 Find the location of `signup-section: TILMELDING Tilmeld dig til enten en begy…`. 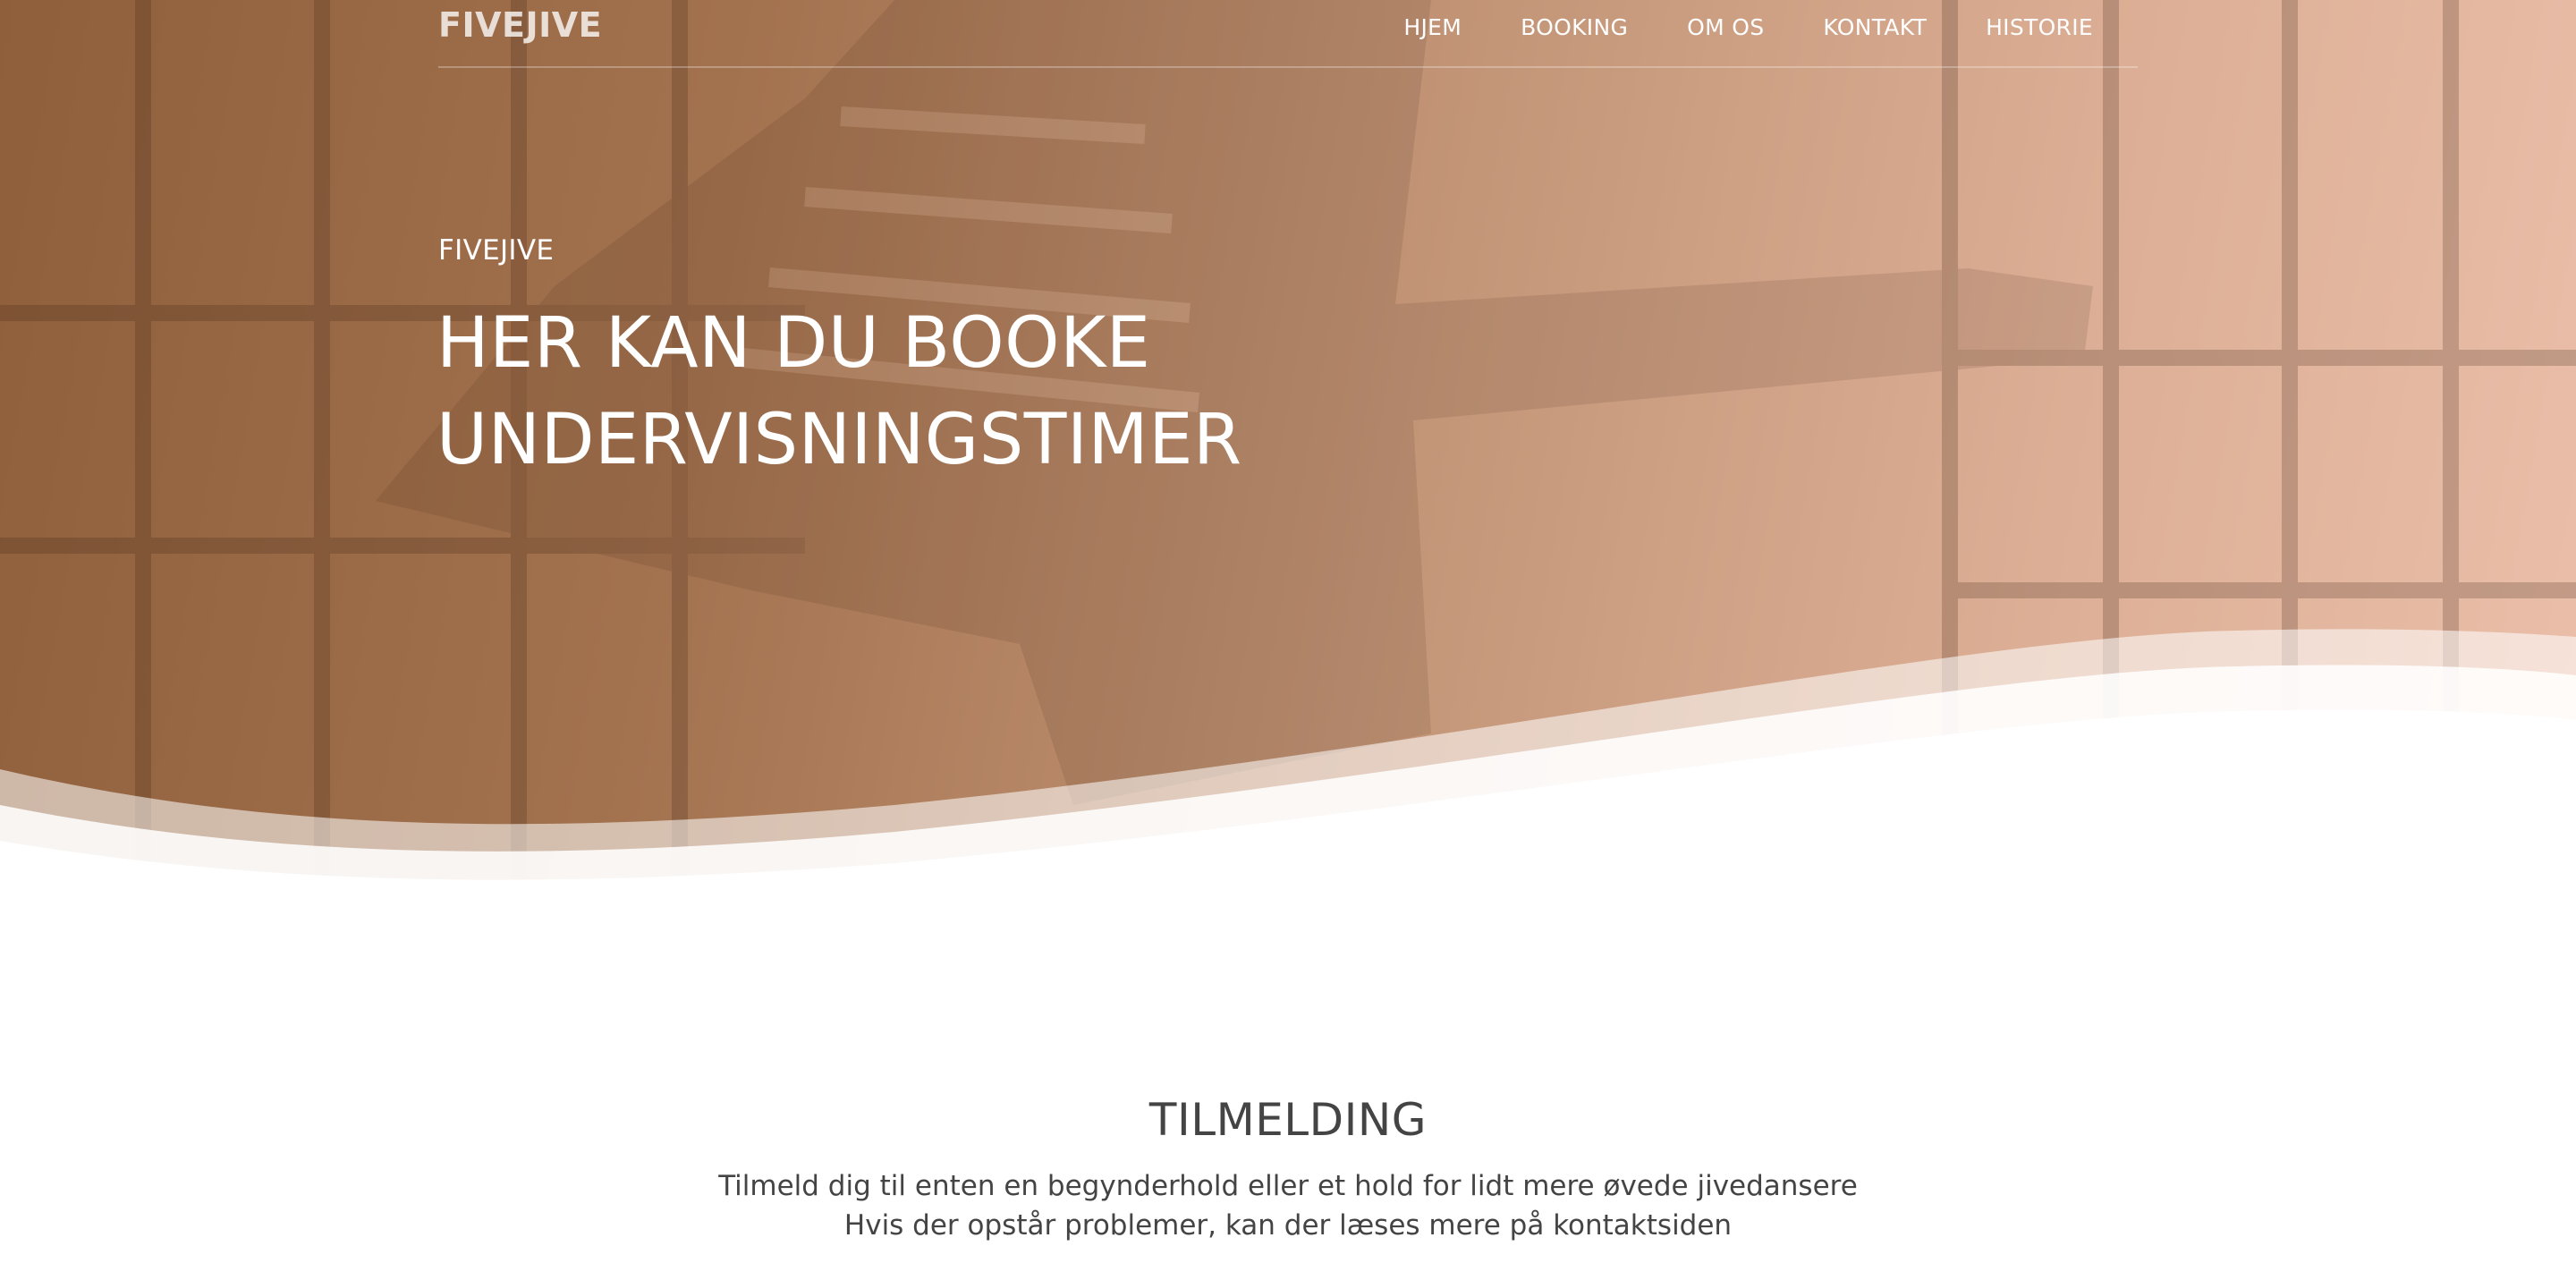

signup-section: TILMELDING Tilmeld dig til enten en begy… is located at coordinates (1288, 1159).